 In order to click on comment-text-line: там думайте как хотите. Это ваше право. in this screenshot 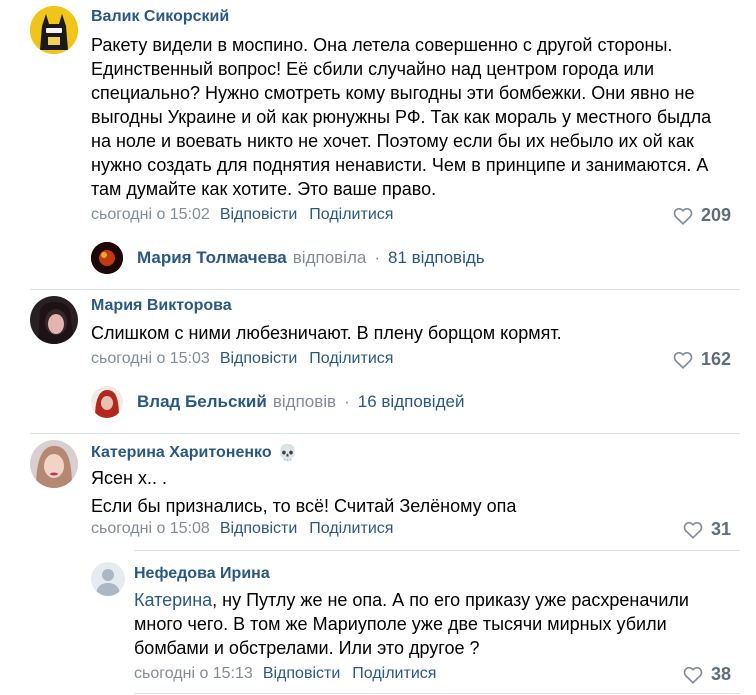, I will do `click(264, 189)`.